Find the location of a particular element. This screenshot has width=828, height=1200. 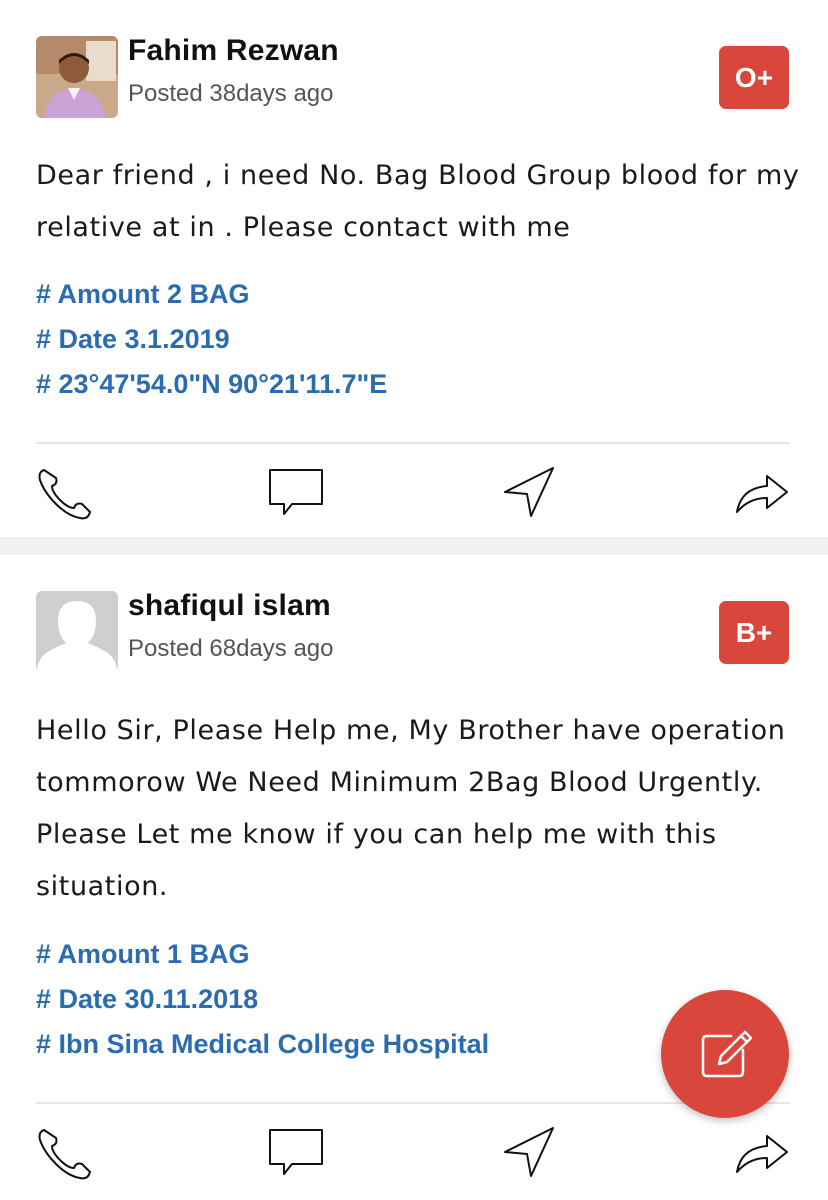

blood-group-badge: O+ is located at coordinates (754, 77).